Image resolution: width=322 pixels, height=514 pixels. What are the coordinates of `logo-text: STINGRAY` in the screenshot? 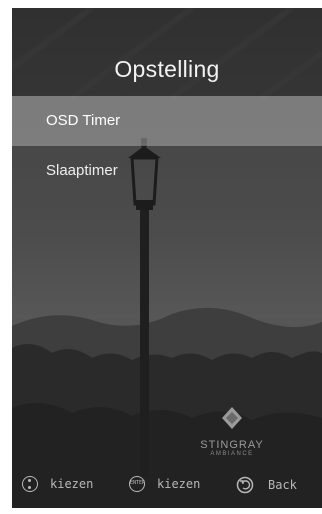 It's located at (232, 445).